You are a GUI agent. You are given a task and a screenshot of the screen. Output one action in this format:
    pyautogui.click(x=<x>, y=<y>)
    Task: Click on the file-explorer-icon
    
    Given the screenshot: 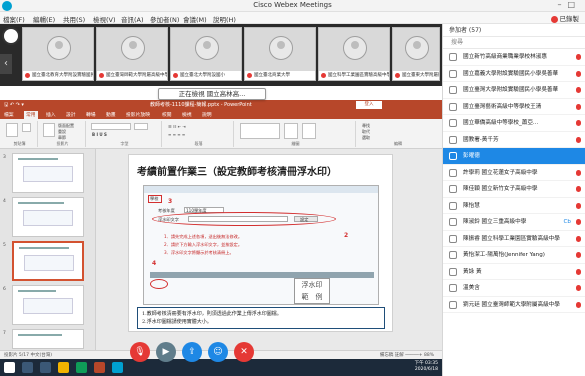 What is the action you would take?
    pyautogui.click(x=63, y=367)
    